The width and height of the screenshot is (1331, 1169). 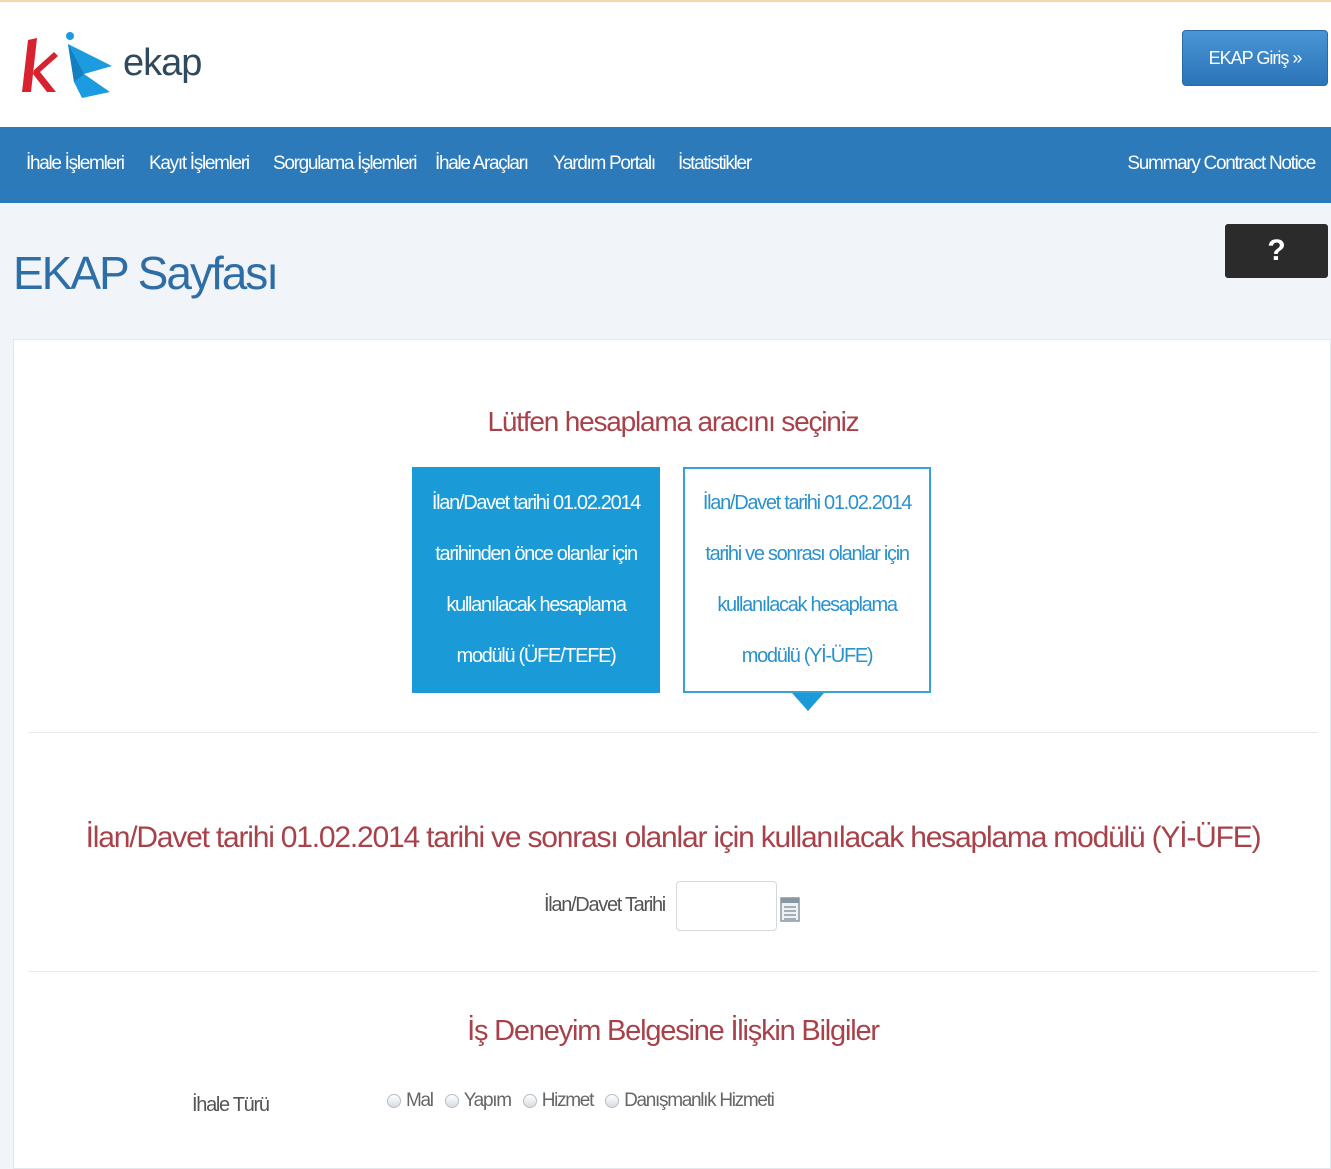 What do you see at coordinates (1221, 165) in the screenshot?
I see `nav-item-summary-contract-notice: Summary Contract Notice` at bounding box center [1221, 165].